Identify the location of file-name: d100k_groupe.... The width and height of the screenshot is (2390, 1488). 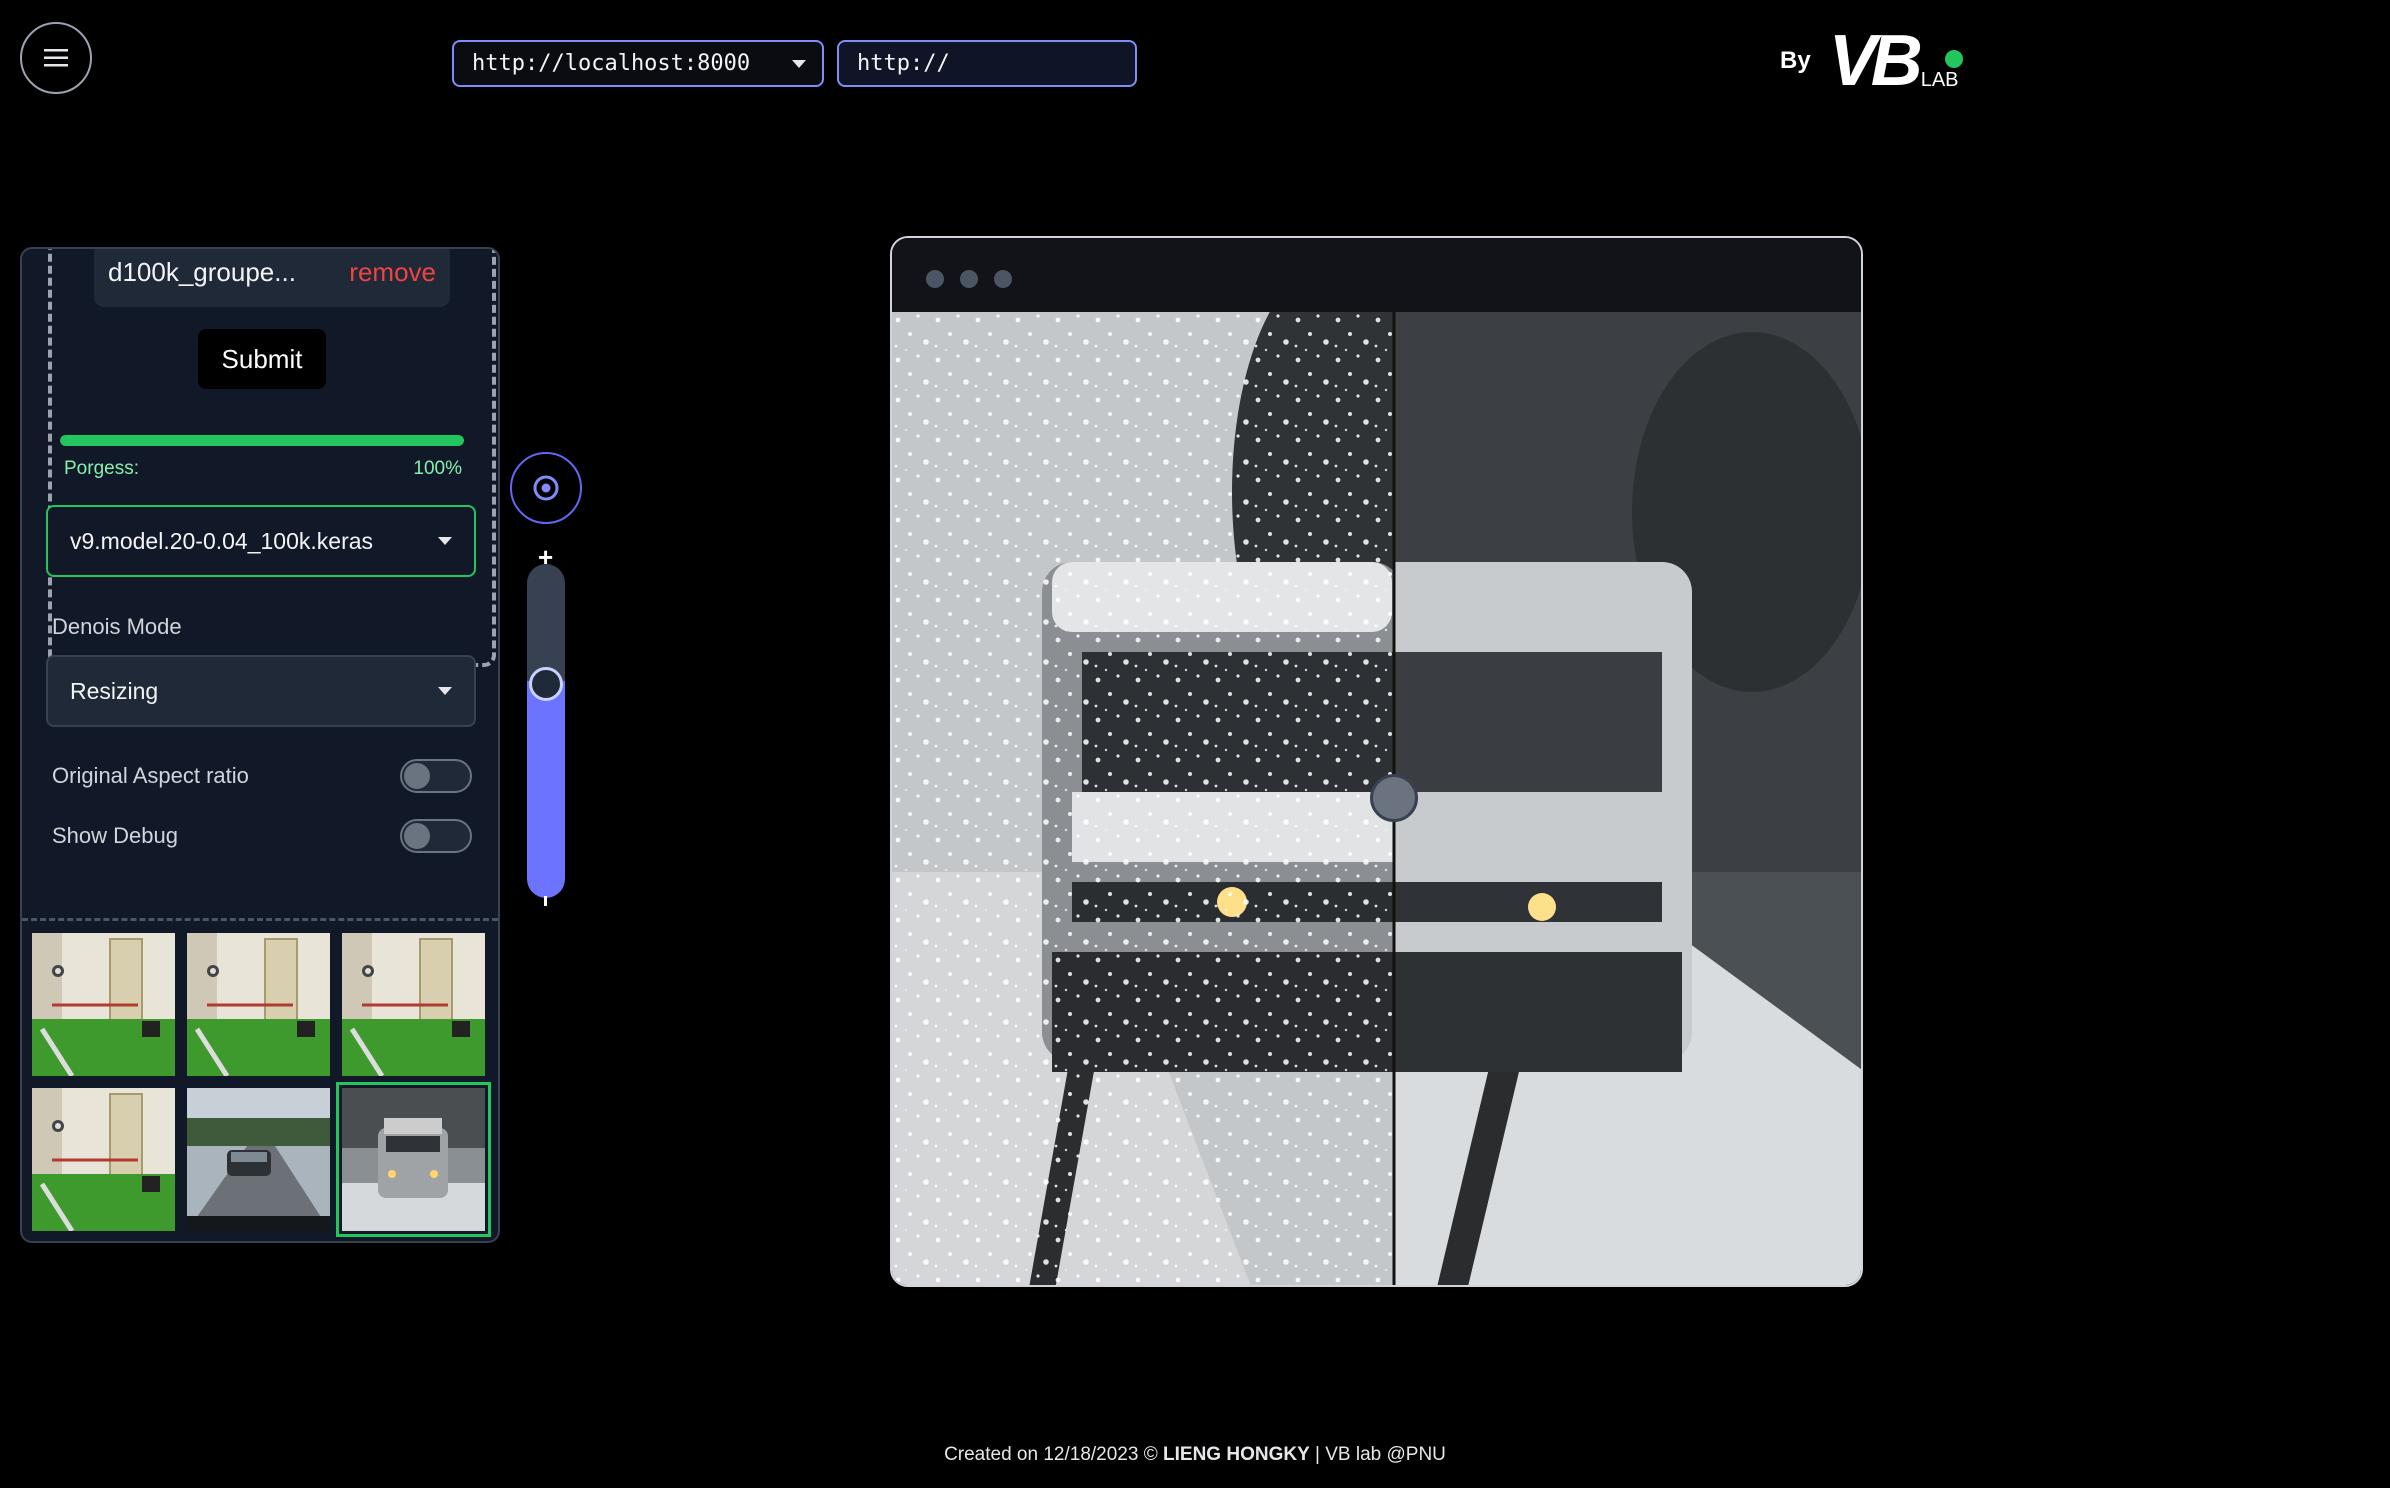
(202, 271).